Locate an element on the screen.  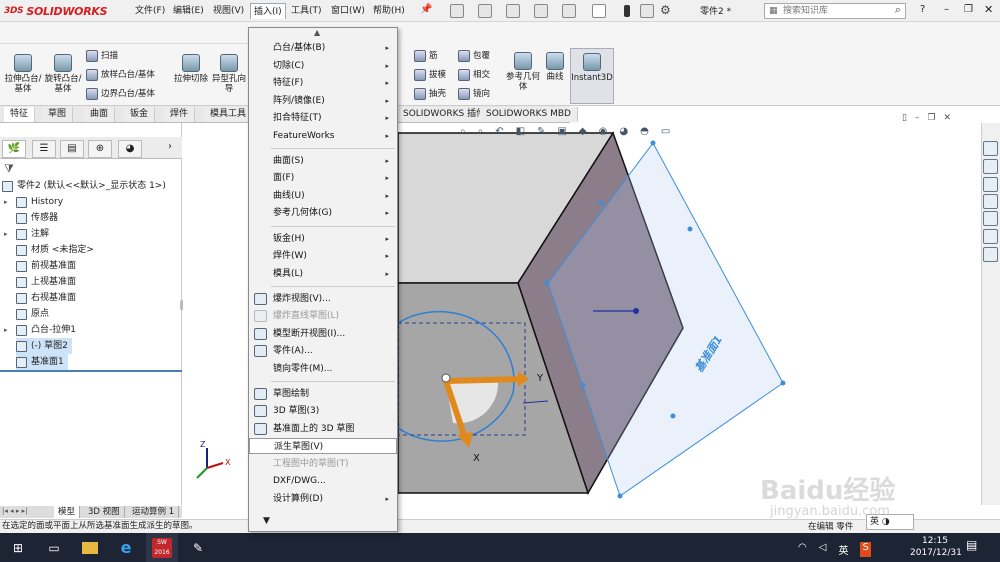
volume-icon: ◁ is located at coordinates (823, 549).